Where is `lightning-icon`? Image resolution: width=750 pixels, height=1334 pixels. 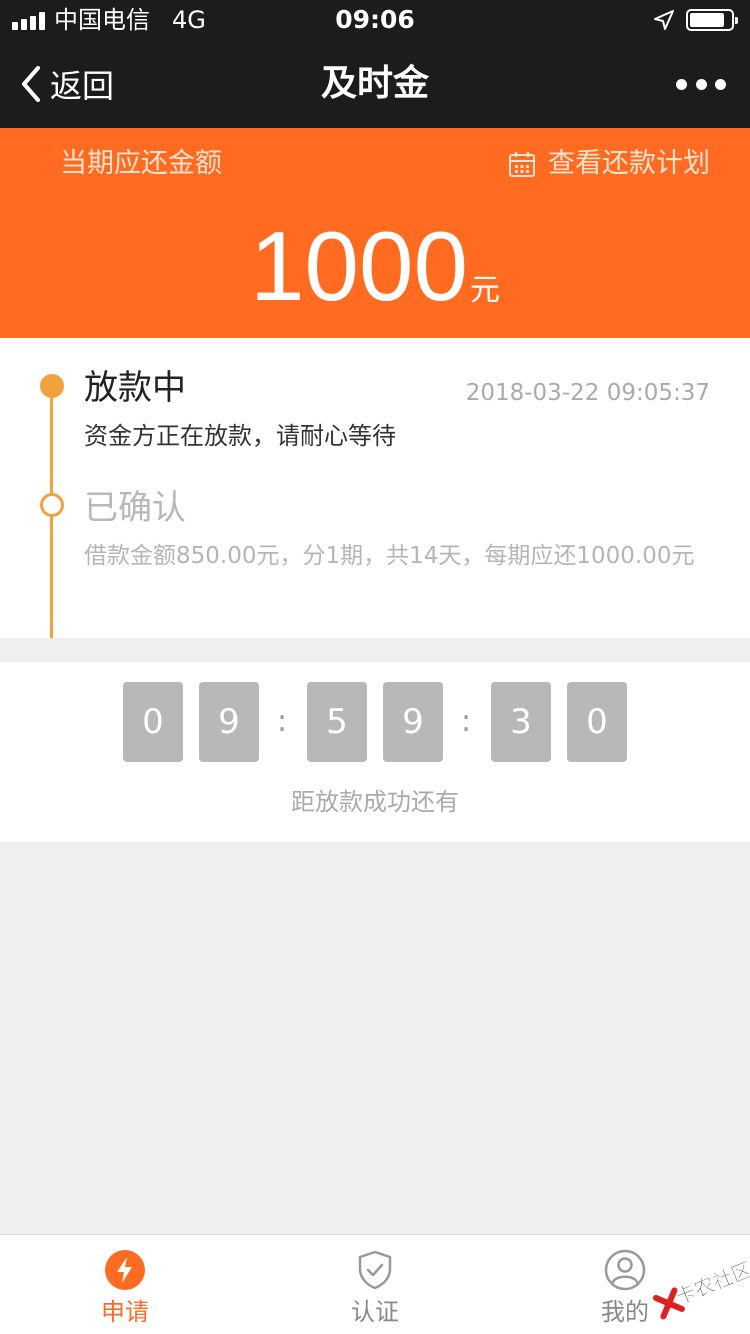 lightning-icon is located at coordinates (125, 1270).